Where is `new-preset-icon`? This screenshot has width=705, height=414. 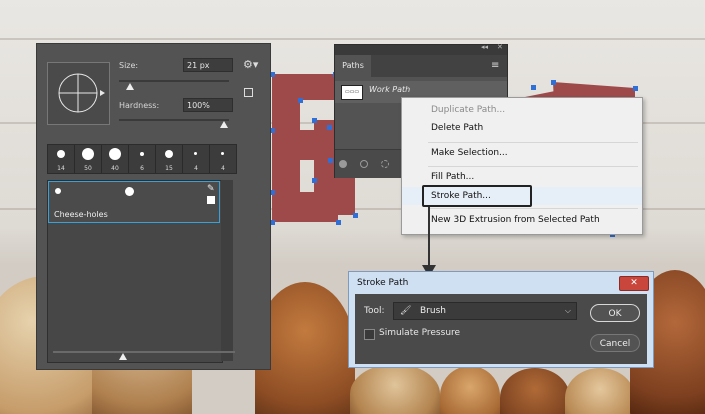
new-preset-icon is located at coordinates (248, 92).